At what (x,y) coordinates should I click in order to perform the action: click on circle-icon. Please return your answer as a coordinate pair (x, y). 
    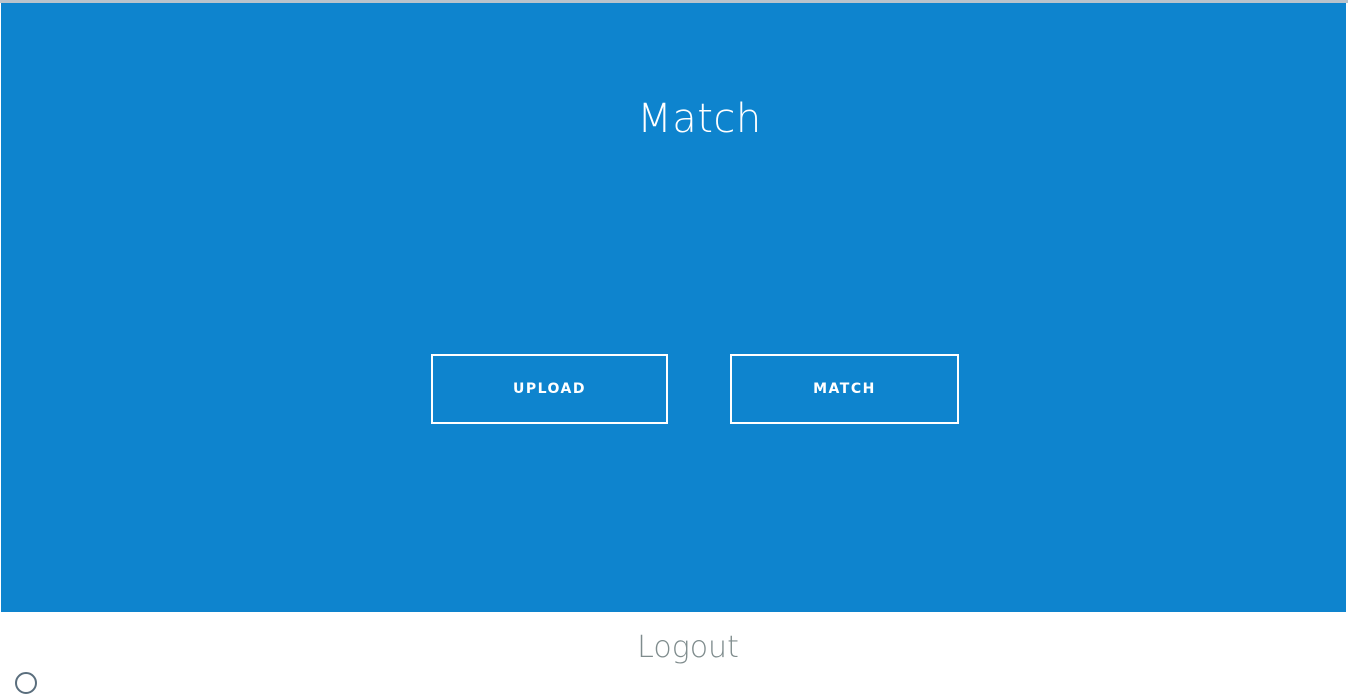
    Looking at the image, I should click on (26, 683).